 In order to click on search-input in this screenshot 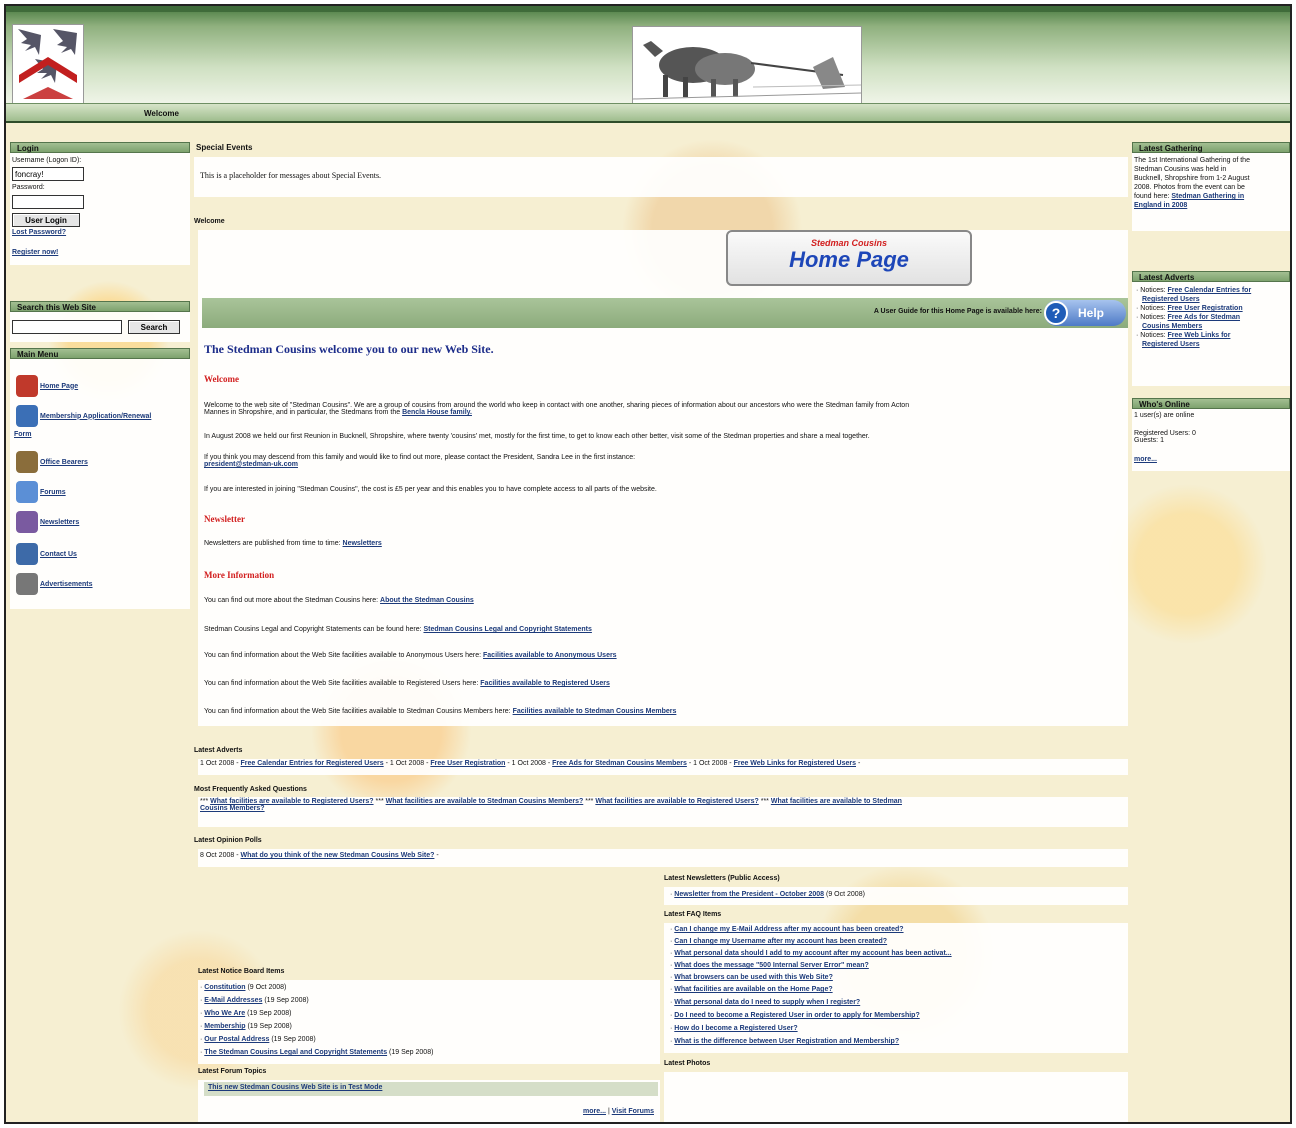, I will do `click(67, 327)`.